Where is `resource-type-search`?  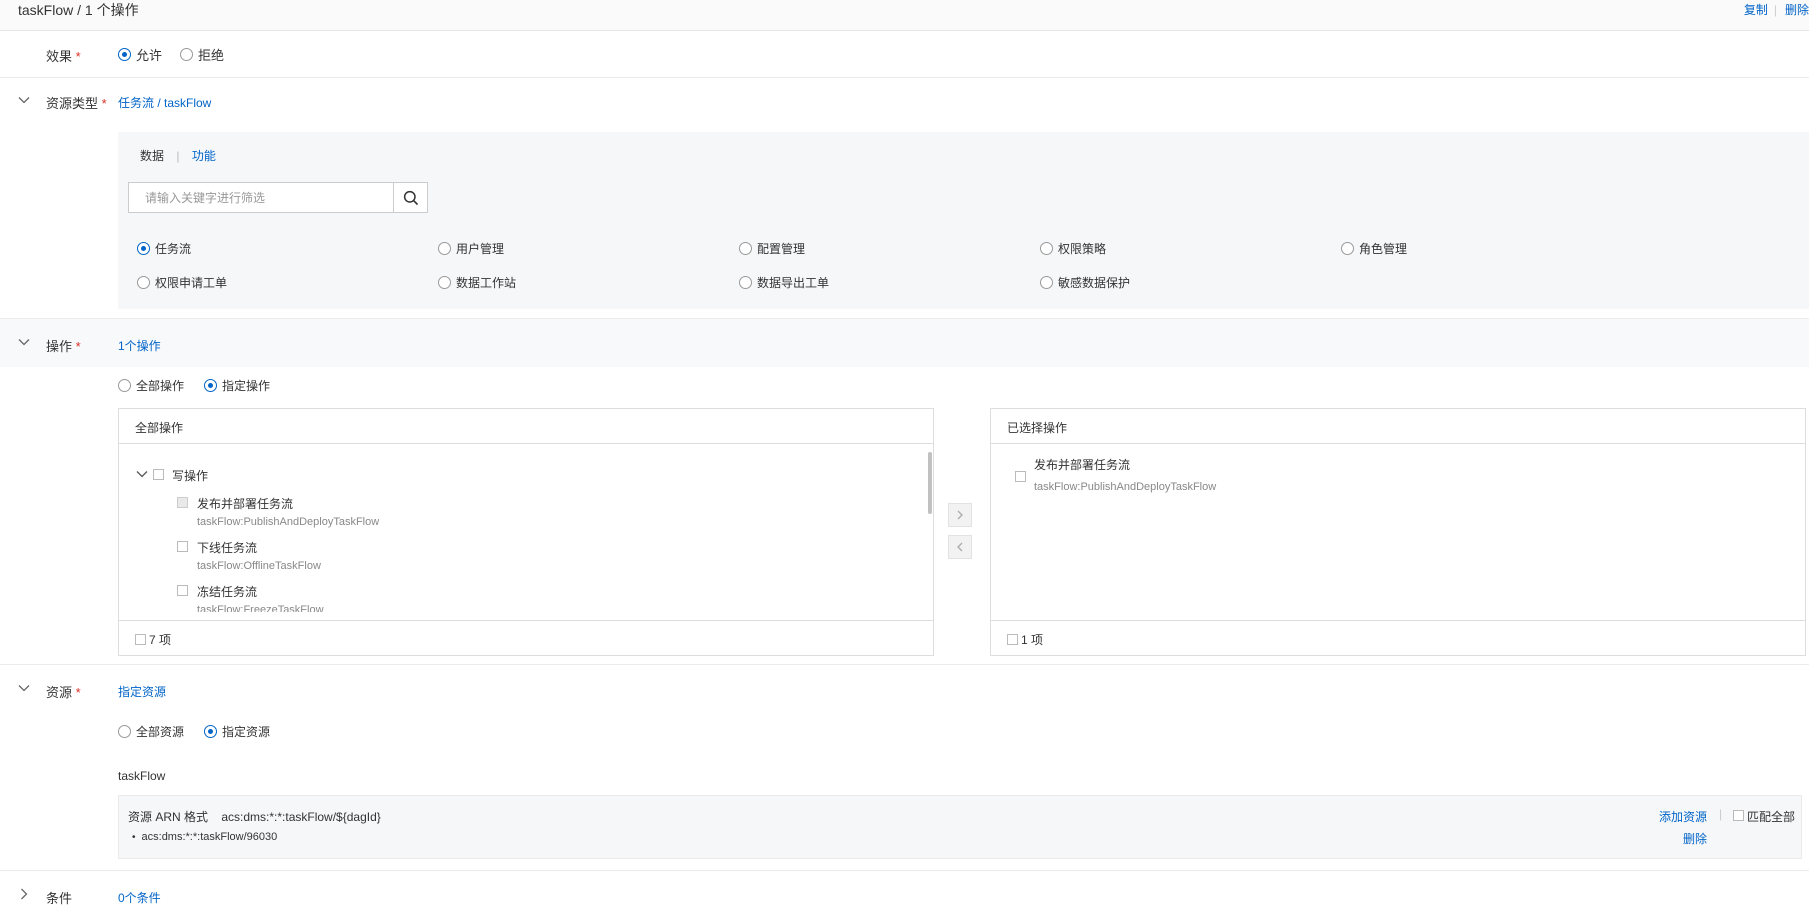
resource-type-search is located at coordinates (278, 197).